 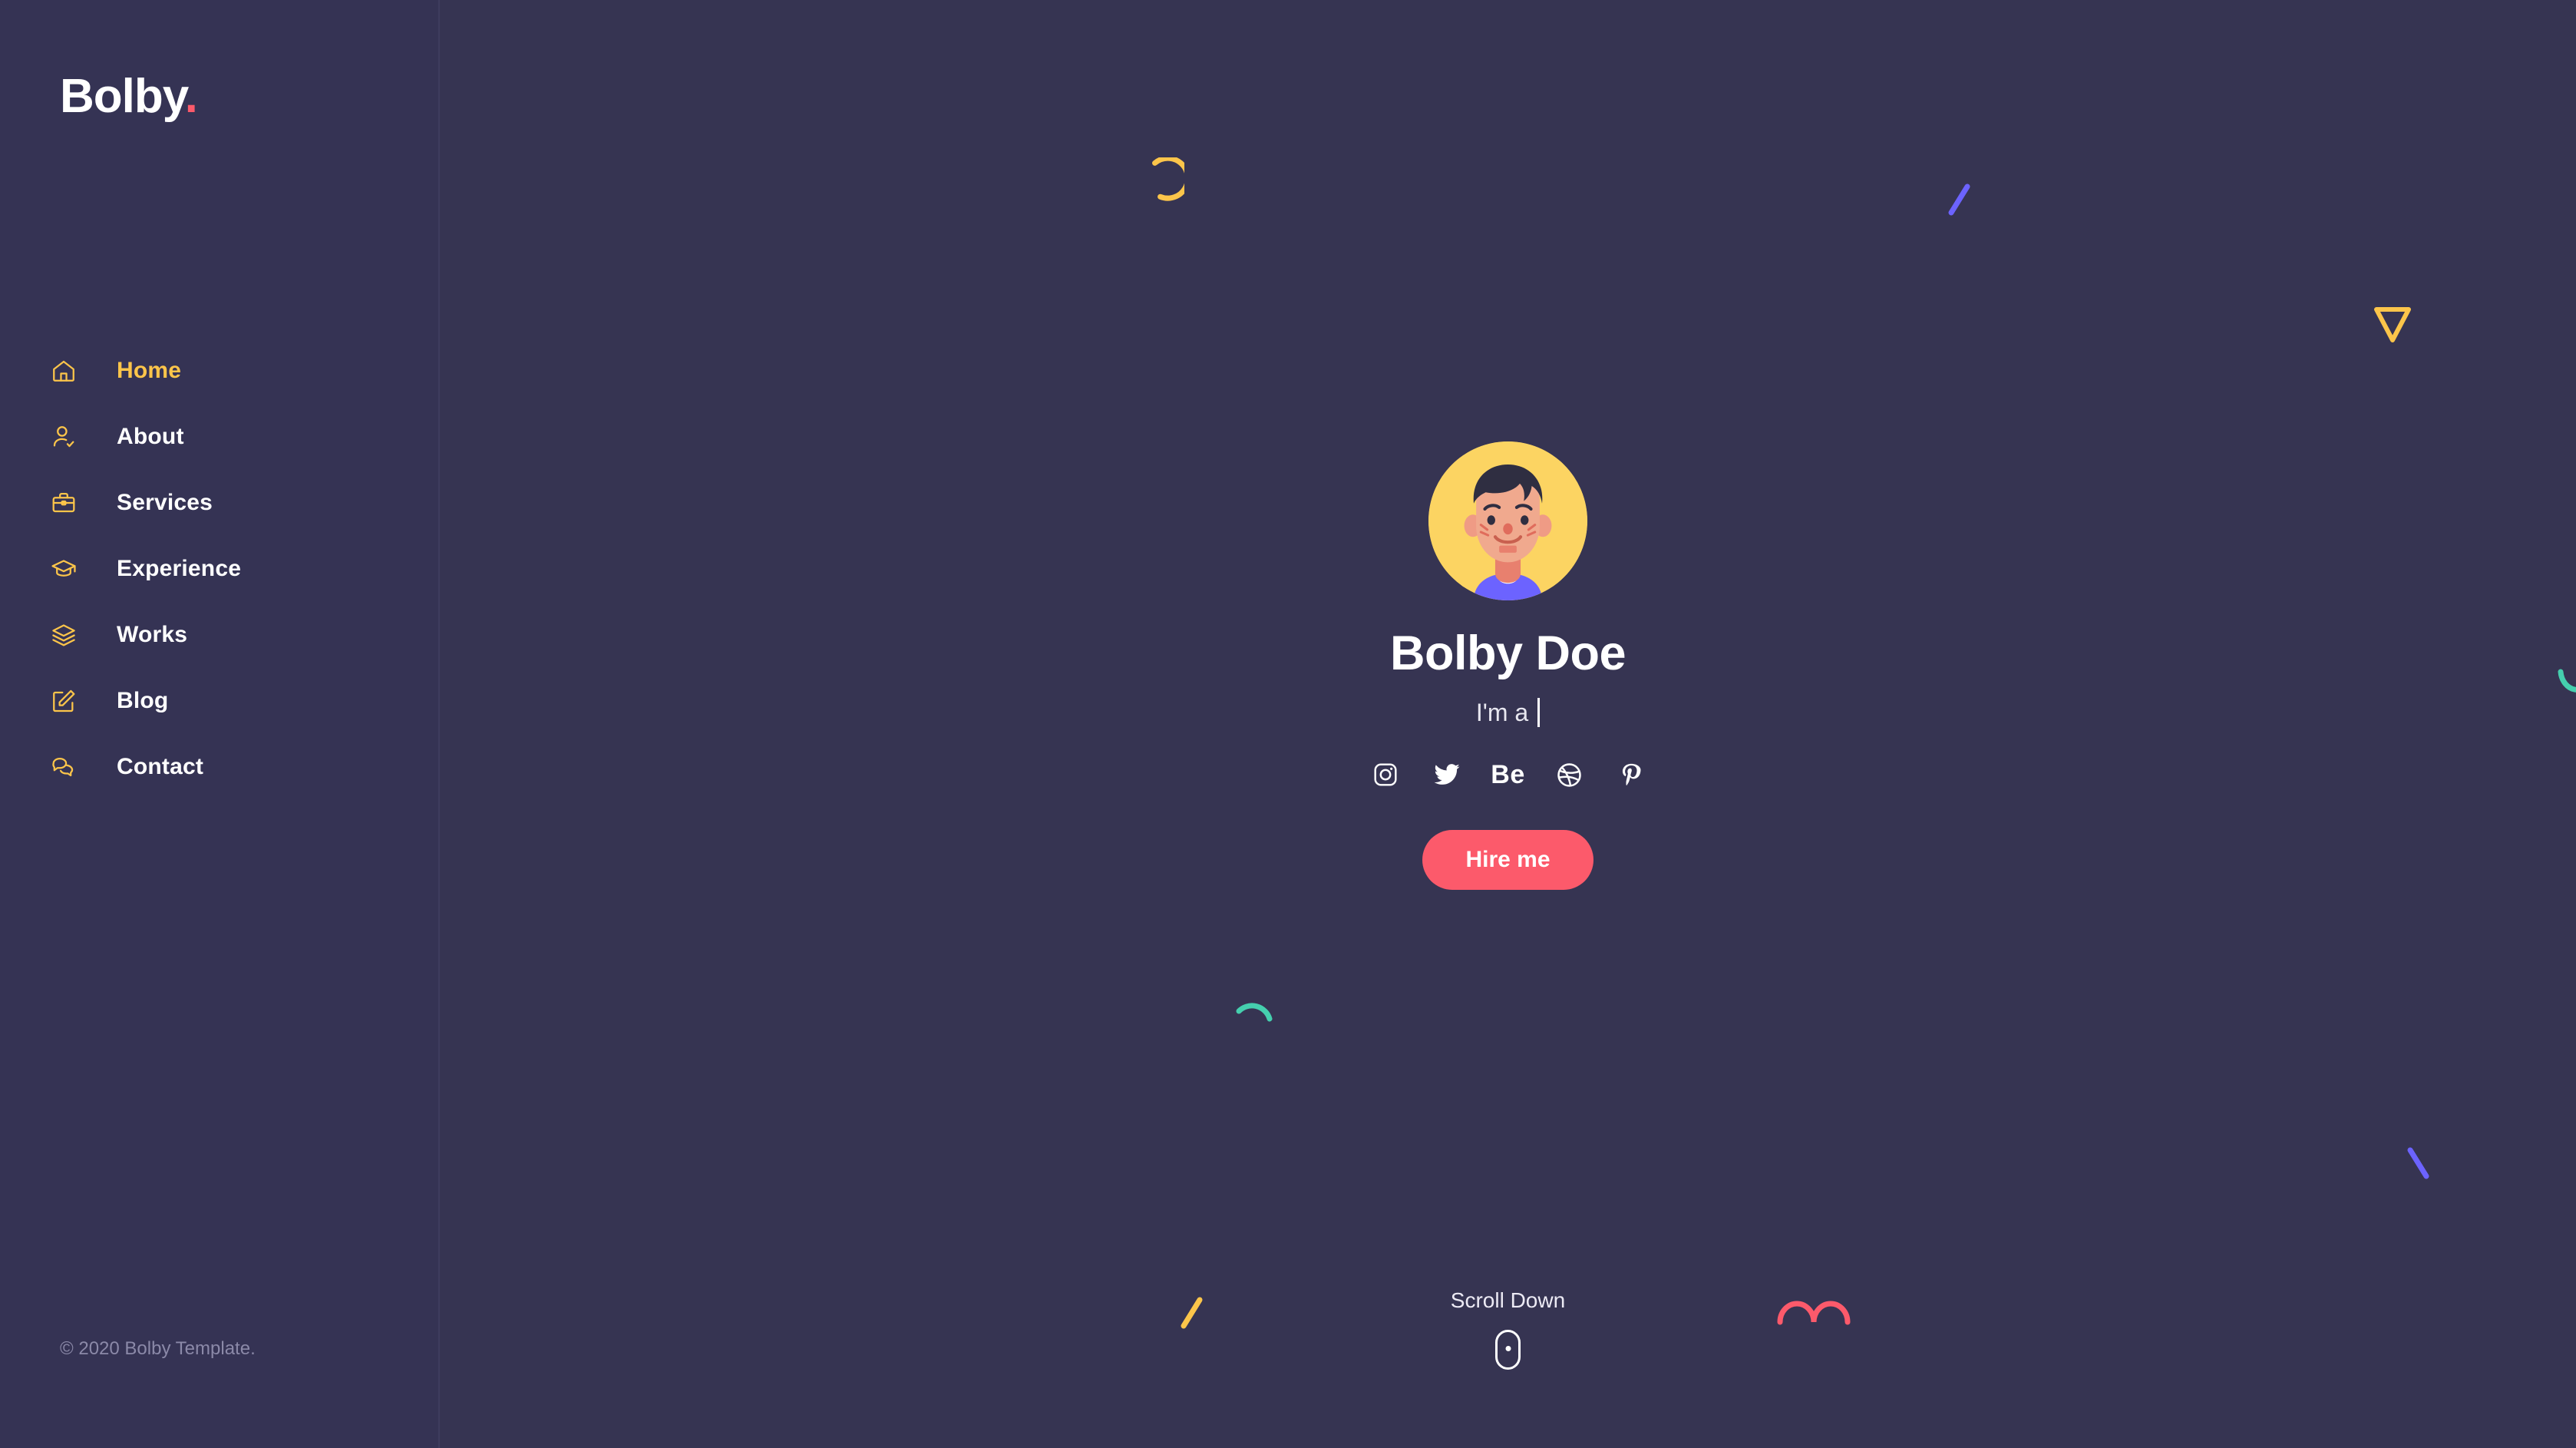 I want to click on sidebar-item-experience: Experience, so click(x=212, y=569).